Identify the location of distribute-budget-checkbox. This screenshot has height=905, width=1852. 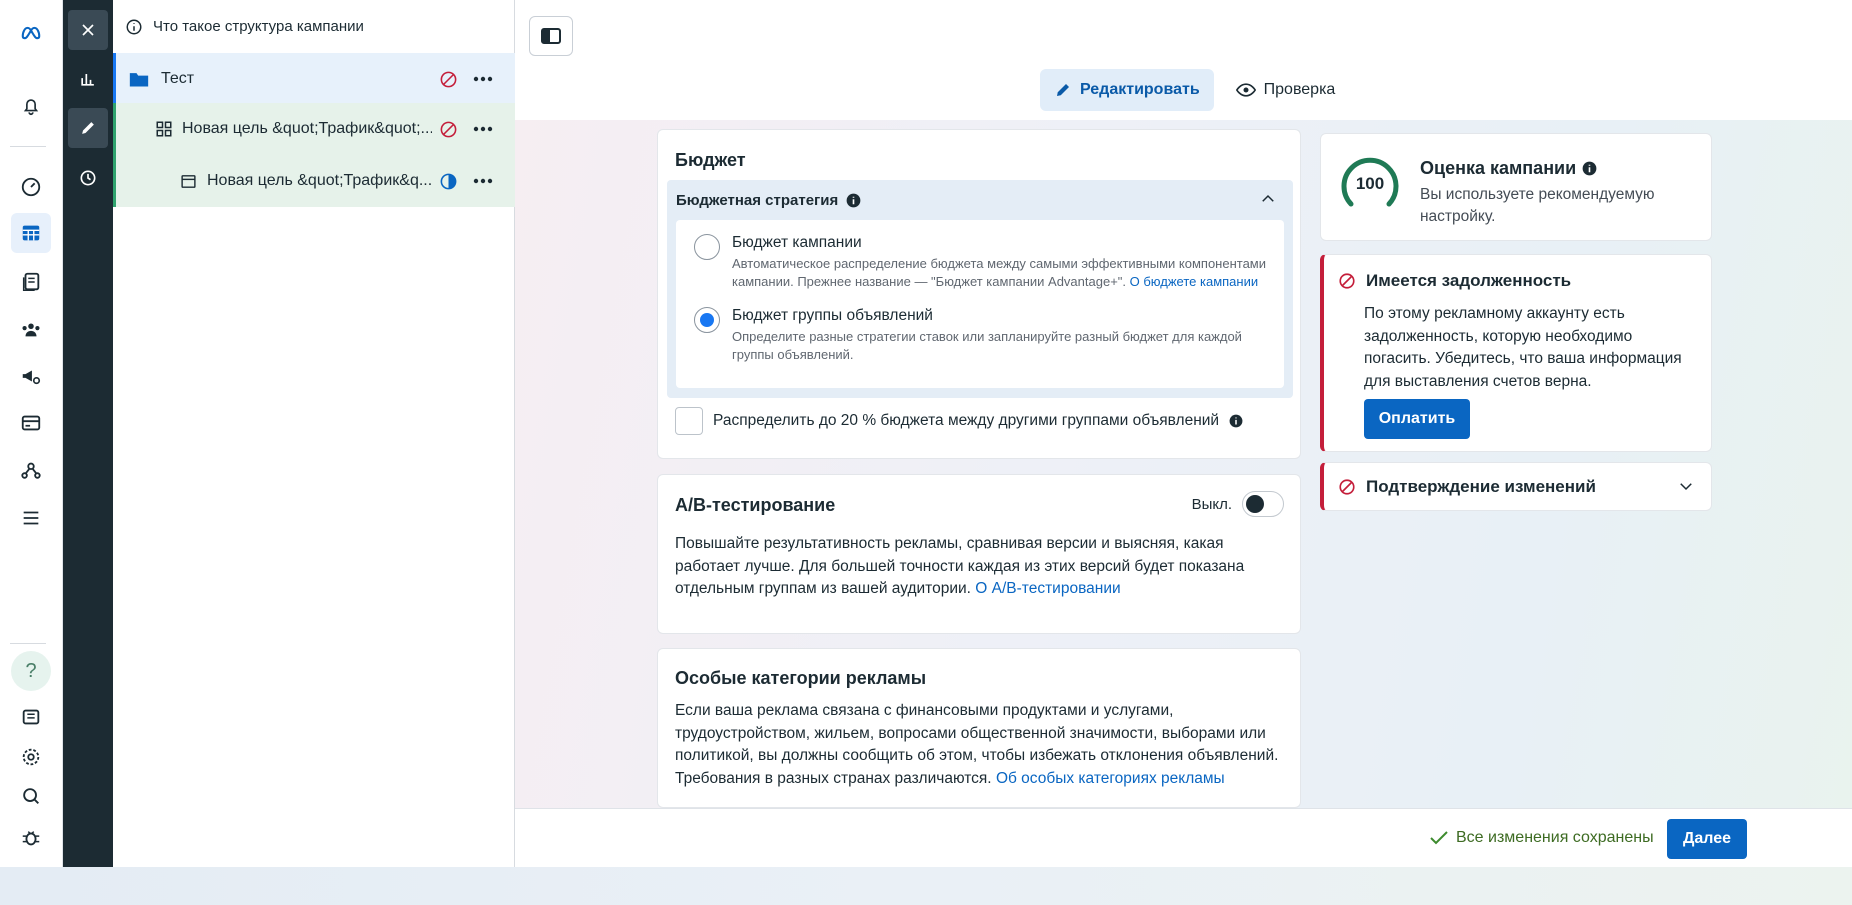
(689, 421).